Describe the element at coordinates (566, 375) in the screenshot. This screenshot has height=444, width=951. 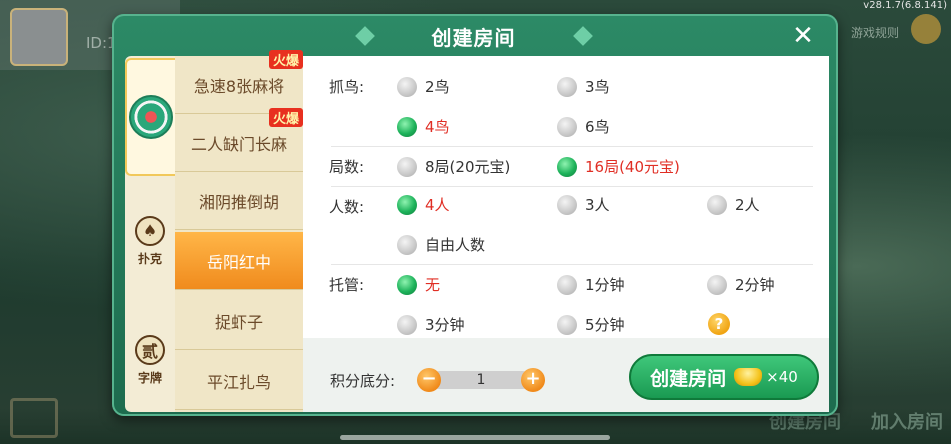
I see `dialog-footer: 积分底分: 1 − + 创建房间 ×40` at that location.